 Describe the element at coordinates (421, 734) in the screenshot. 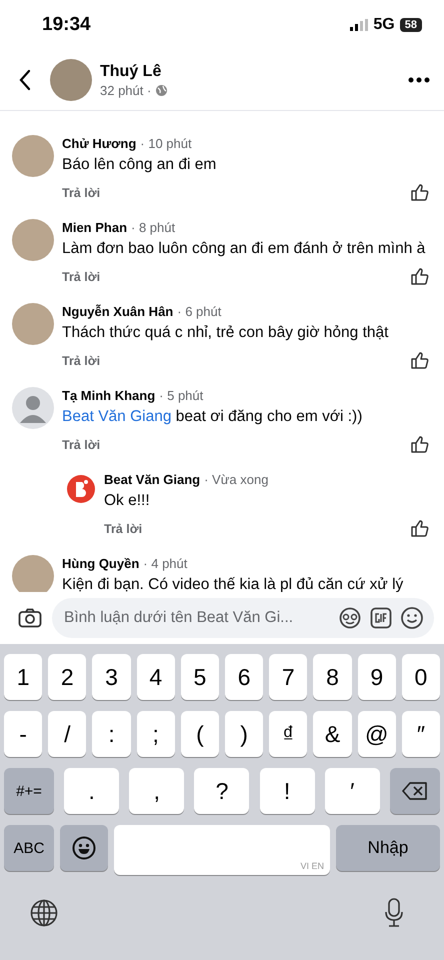

I see `keyboard-key: ″` at that location.